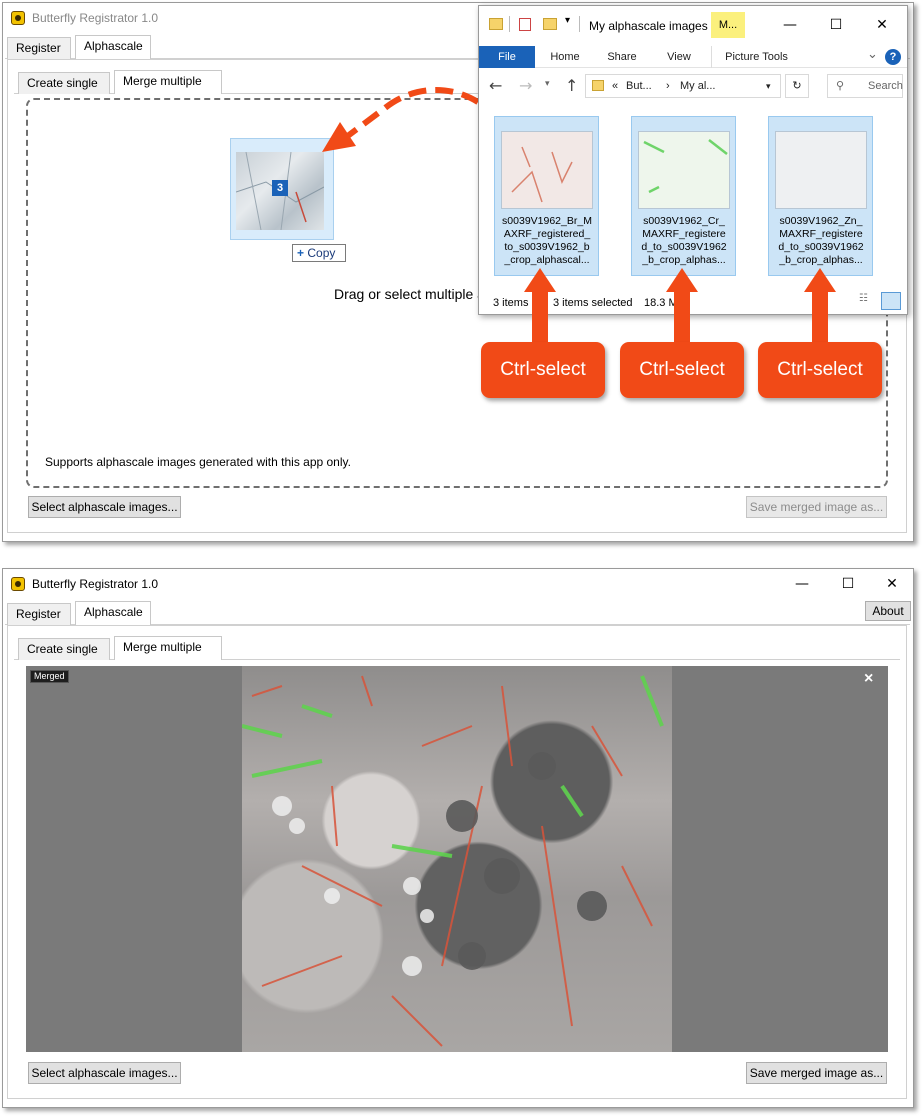 The image size is (923, 1118). Describe the element at coordinates (682, 370) in the screenshot. I see `ctrl-select-callout-2: Ctrl-select` at that location.